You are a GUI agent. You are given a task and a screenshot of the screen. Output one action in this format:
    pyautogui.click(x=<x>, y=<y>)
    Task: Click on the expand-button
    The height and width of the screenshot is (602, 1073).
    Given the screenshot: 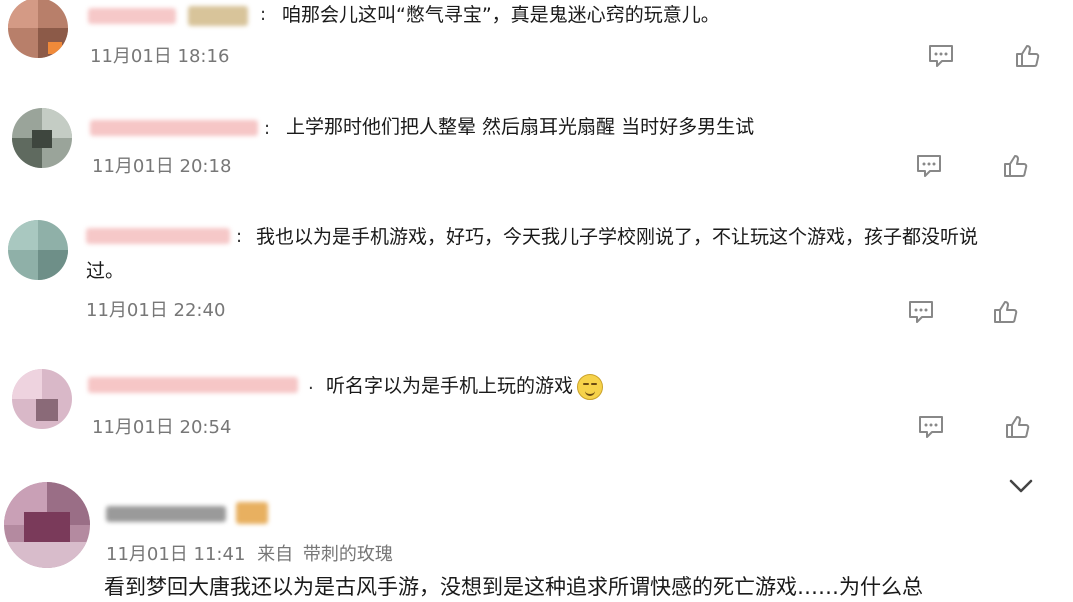 What is the action you would take?
    pyautogui.click(x=1021, y=488)
    